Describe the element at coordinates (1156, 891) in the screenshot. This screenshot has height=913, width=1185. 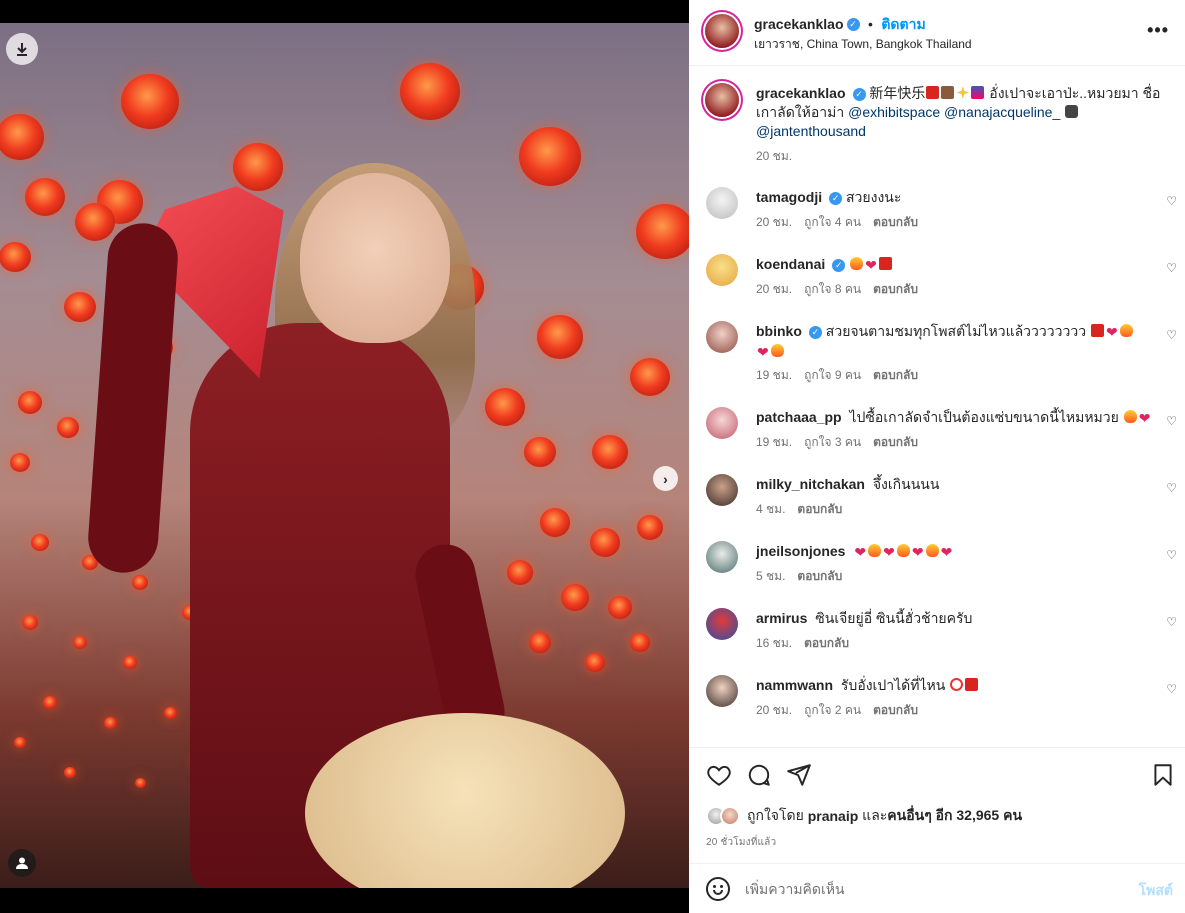
I see `post-comment-button: โพสต์` at that location.